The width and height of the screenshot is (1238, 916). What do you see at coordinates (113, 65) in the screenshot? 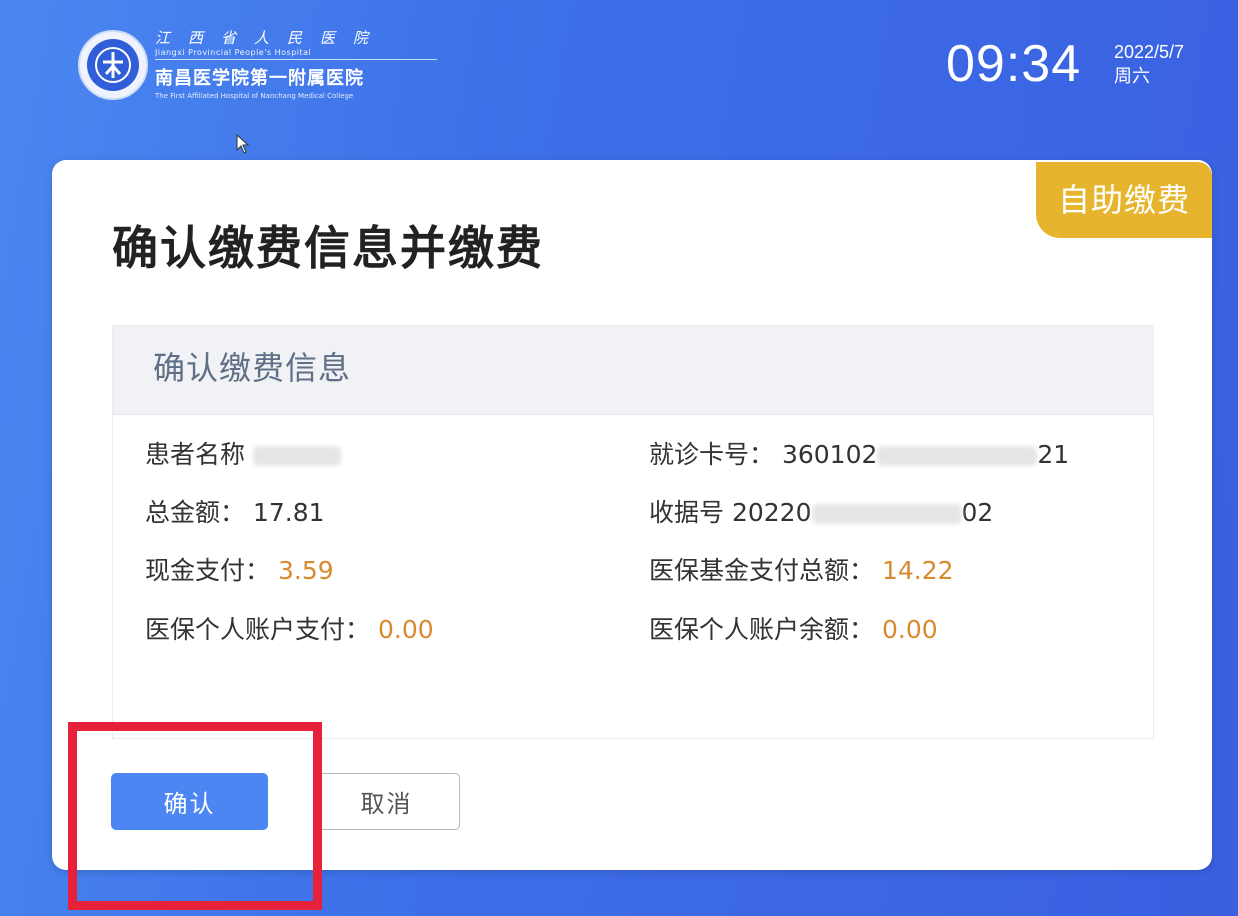
I see `hospital-logo-icon` at bounding box center [113, 65].